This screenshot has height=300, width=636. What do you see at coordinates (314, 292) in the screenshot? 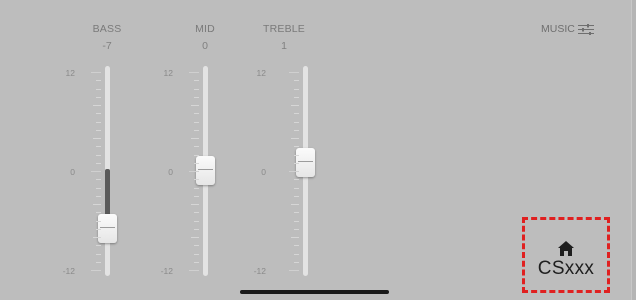
I see `home-indicator-bar` at bounding box center [314, 292].